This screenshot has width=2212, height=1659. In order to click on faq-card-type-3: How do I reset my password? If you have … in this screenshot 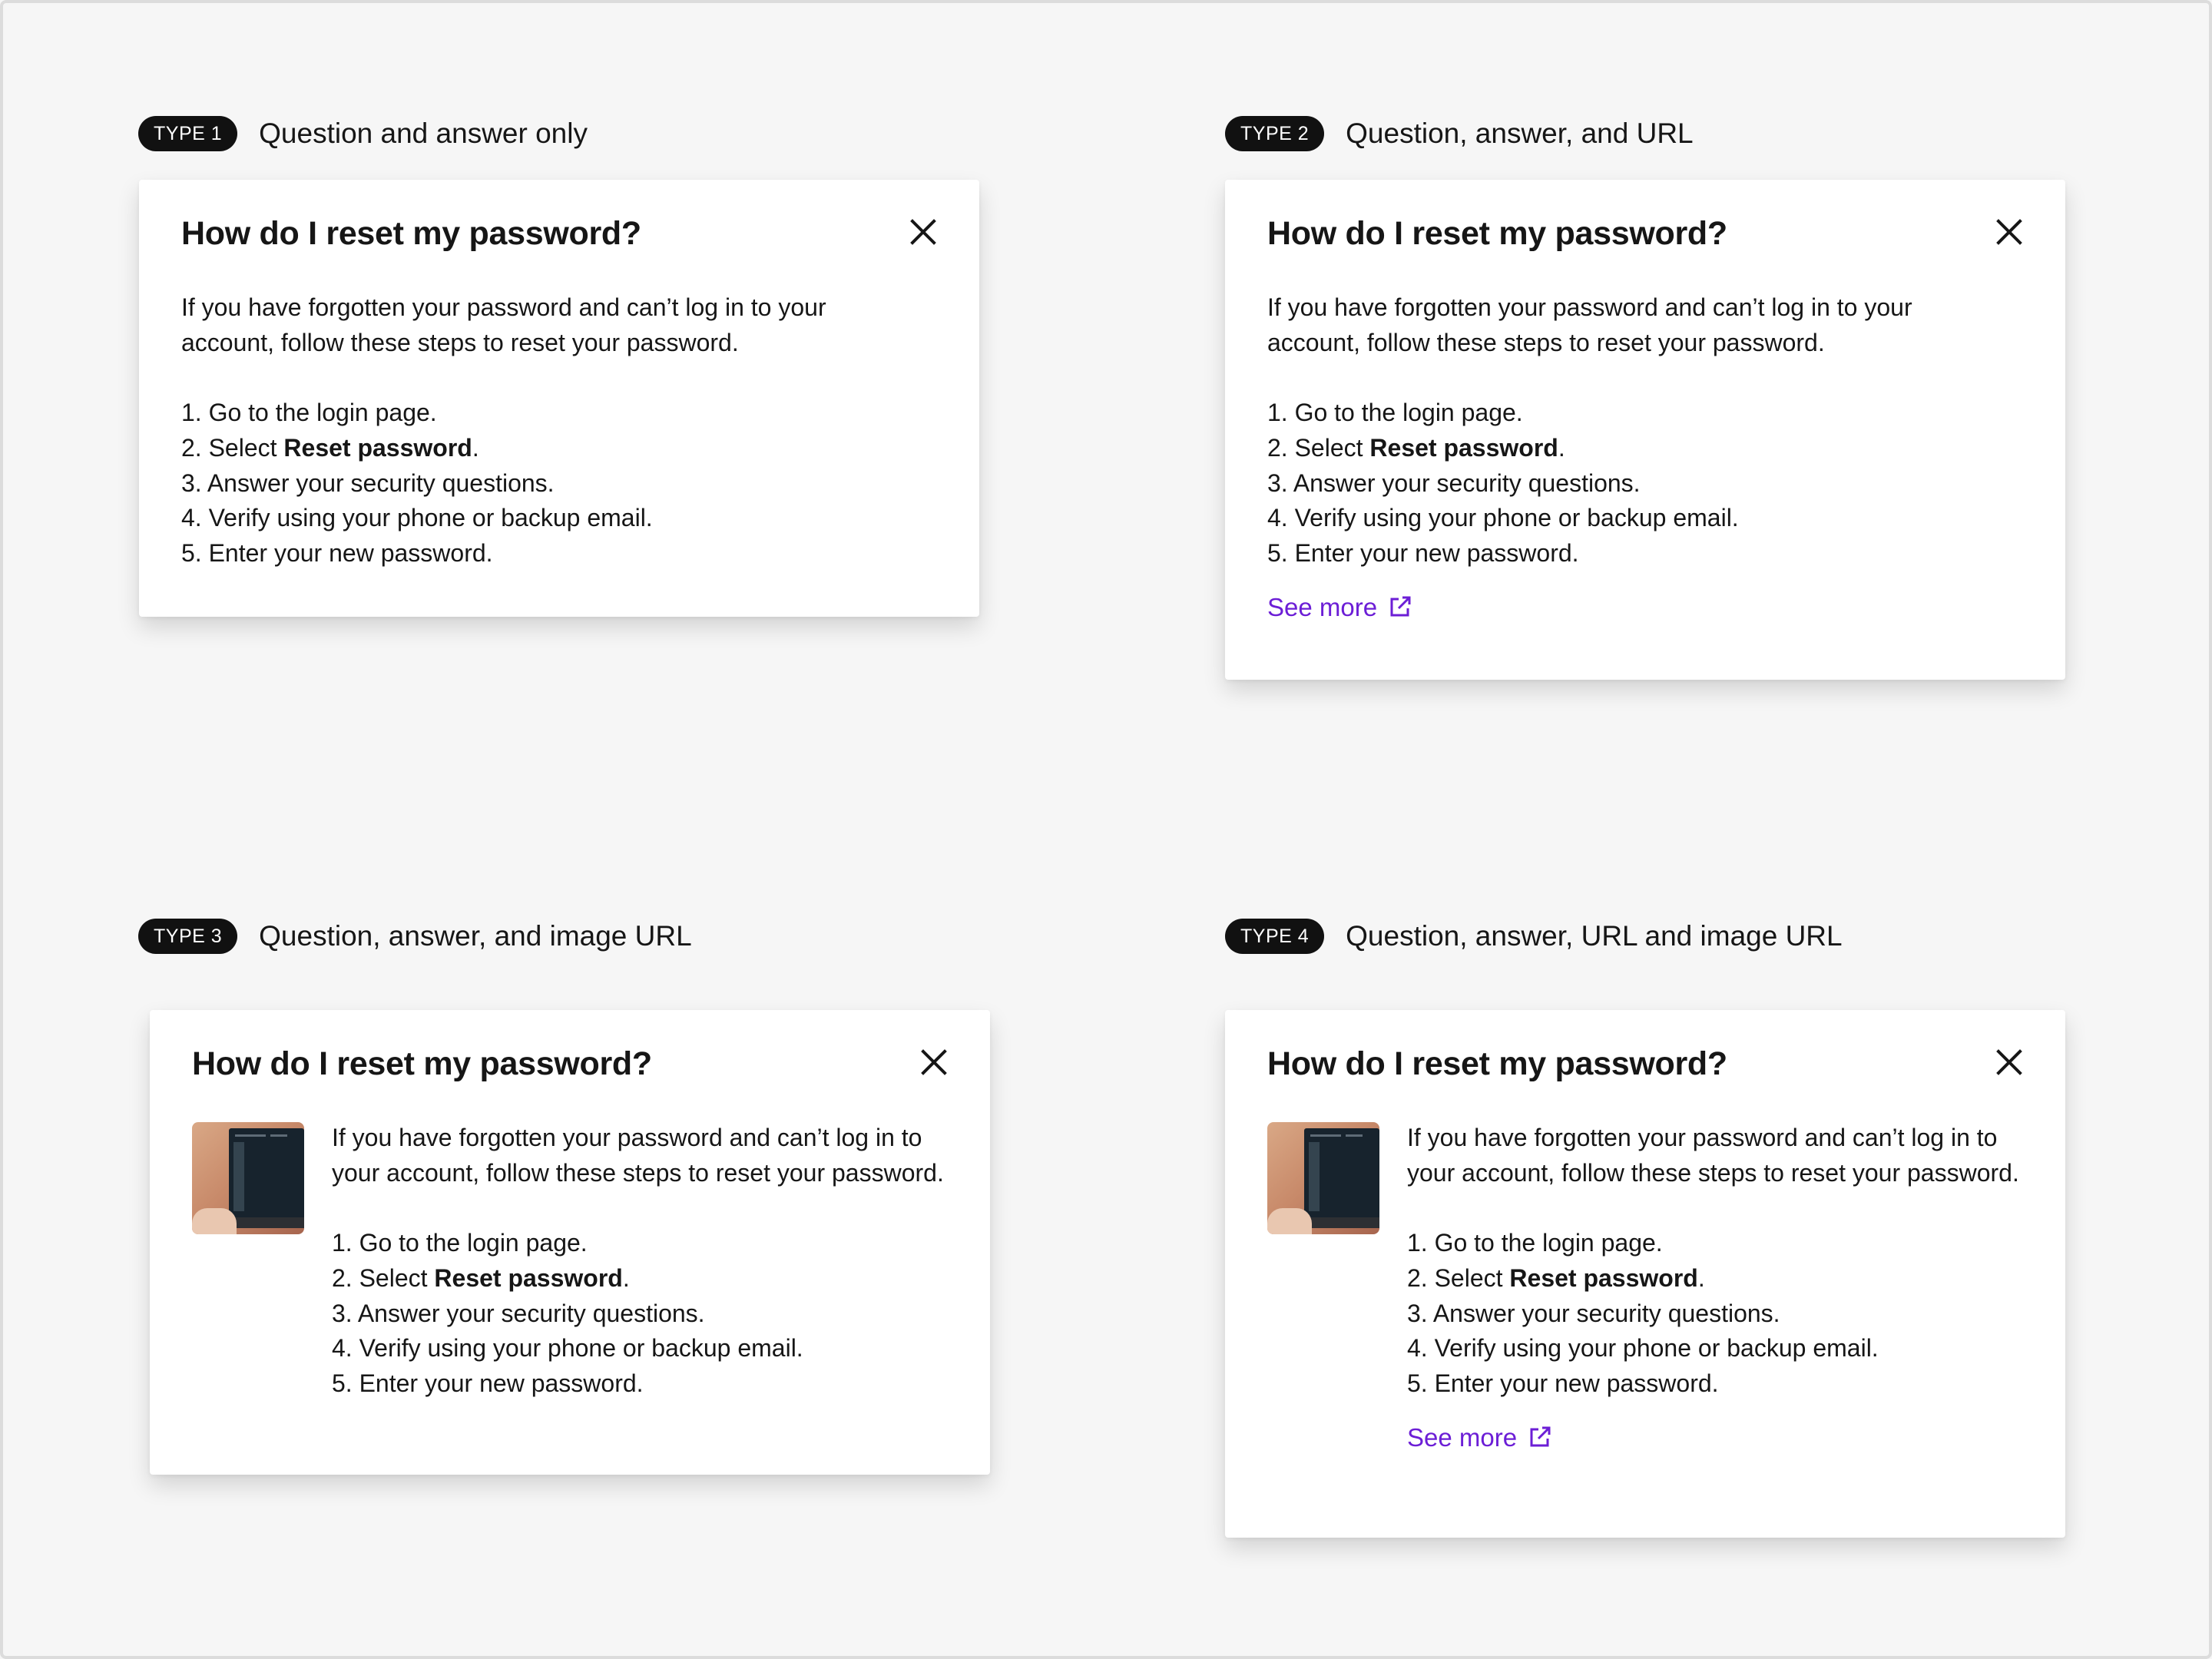, I will do `click(570, 1243)`.